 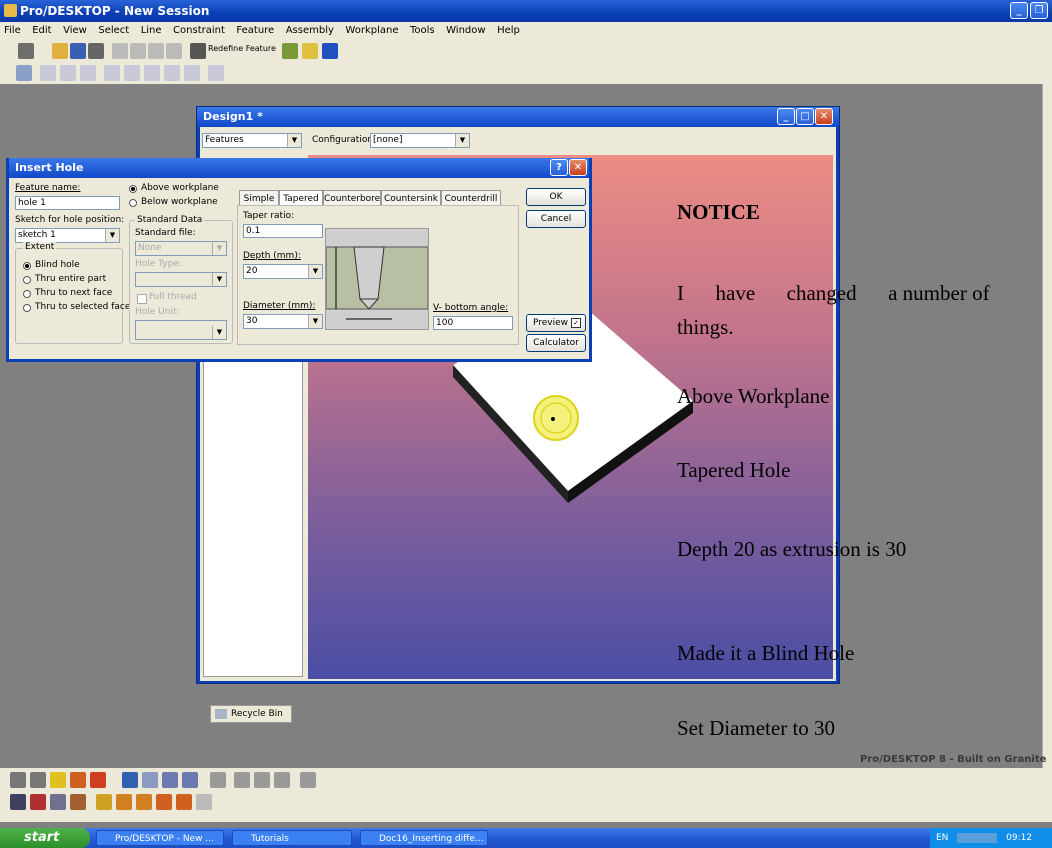 What do you see at coordinates (204, 802) in the screenshot?
I see `loft-icon` at bounding box center [204, 802].